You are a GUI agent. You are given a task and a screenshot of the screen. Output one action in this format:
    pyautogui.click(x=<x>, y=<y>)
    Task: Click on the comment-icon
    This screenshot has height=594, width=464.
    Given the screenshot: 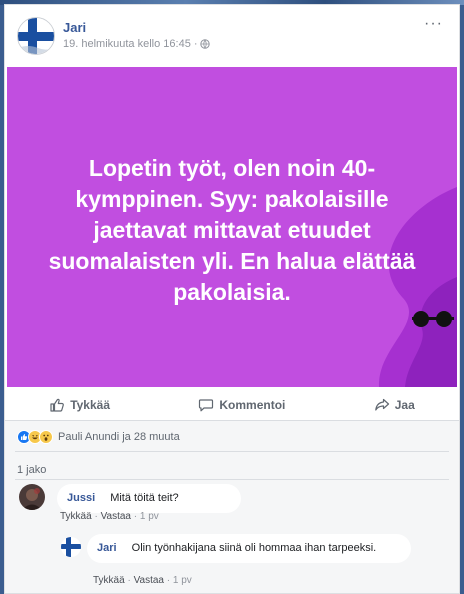 What is the action you would take?
    pyautogui.click(x=206, y=404)
    